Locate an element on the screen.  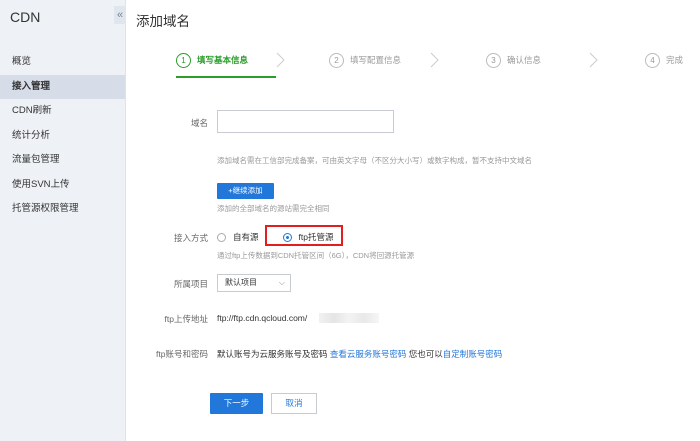
cancel-button: 取消 is located at coordinates (294, 403).